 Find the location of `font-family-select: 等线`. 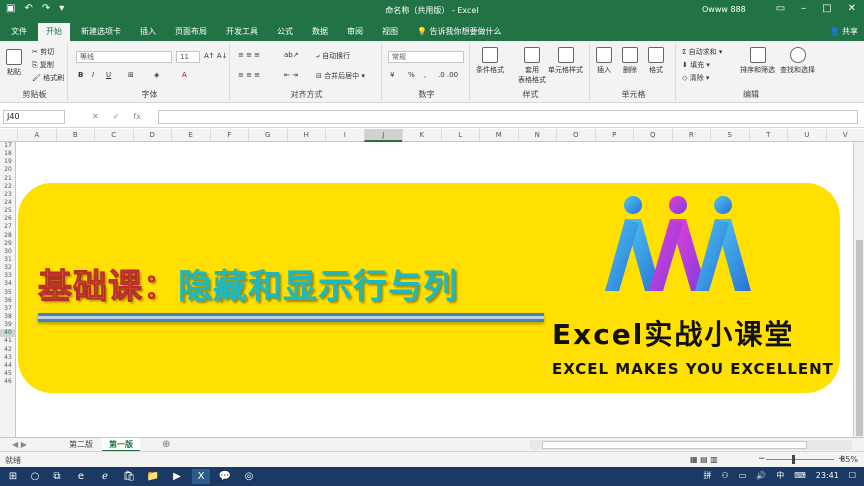

font-family-select: 等线 is located at coordinates (124, 57).